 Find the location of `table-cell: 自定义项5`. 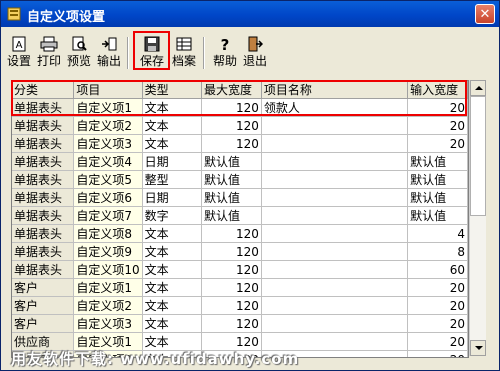

table-cell: 自定义项5 is located at coordinates (108, 179).